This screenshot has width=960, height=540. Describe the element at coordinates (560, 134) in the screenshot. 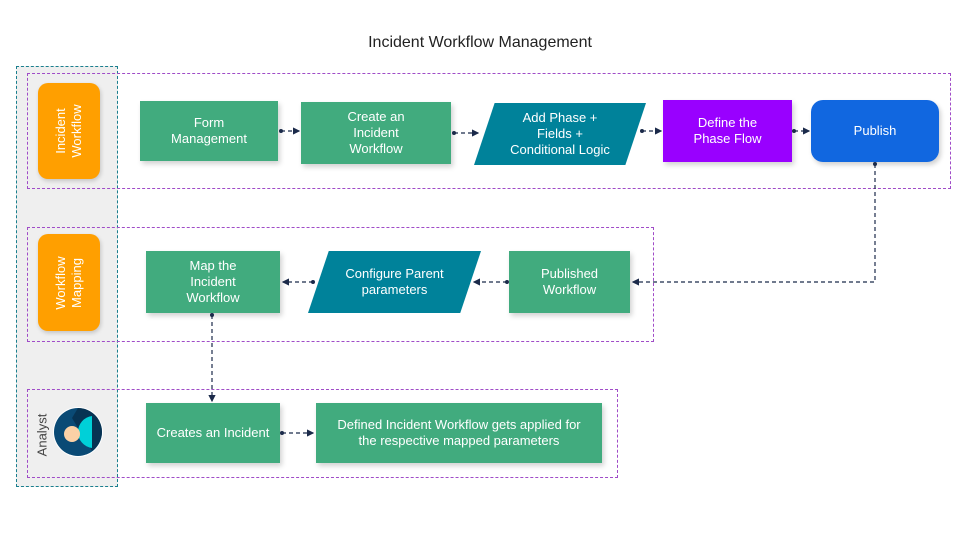

I see `step-add-phase-fields-logic: Add Phase + Fields + Conditional Logic` at that location.